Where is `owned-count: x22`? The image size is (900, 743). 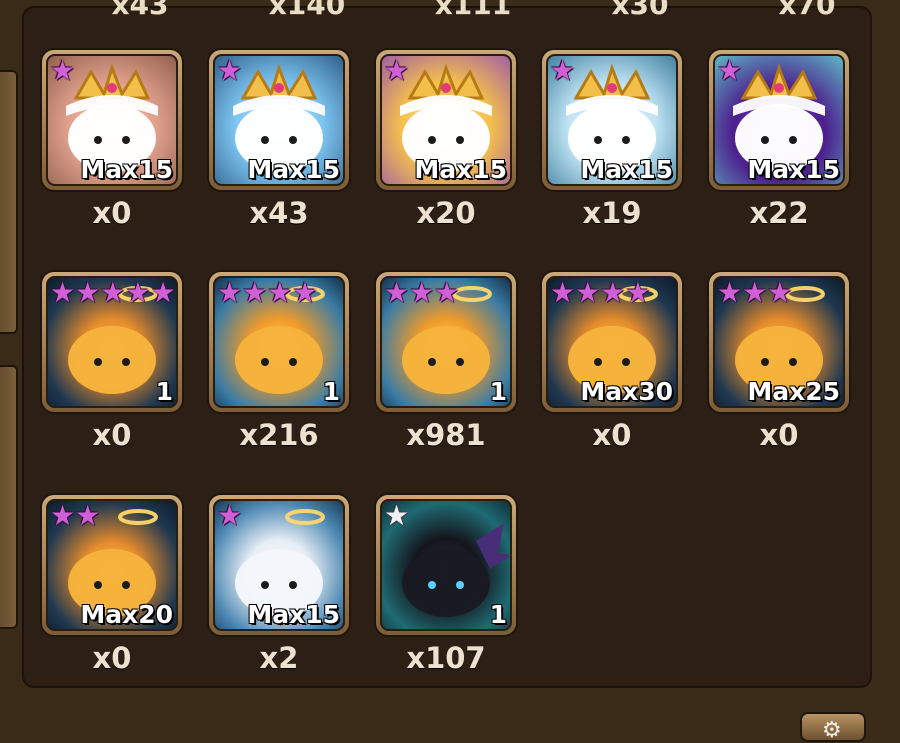
owned-count: x22 is located at coordinates (779, 213).